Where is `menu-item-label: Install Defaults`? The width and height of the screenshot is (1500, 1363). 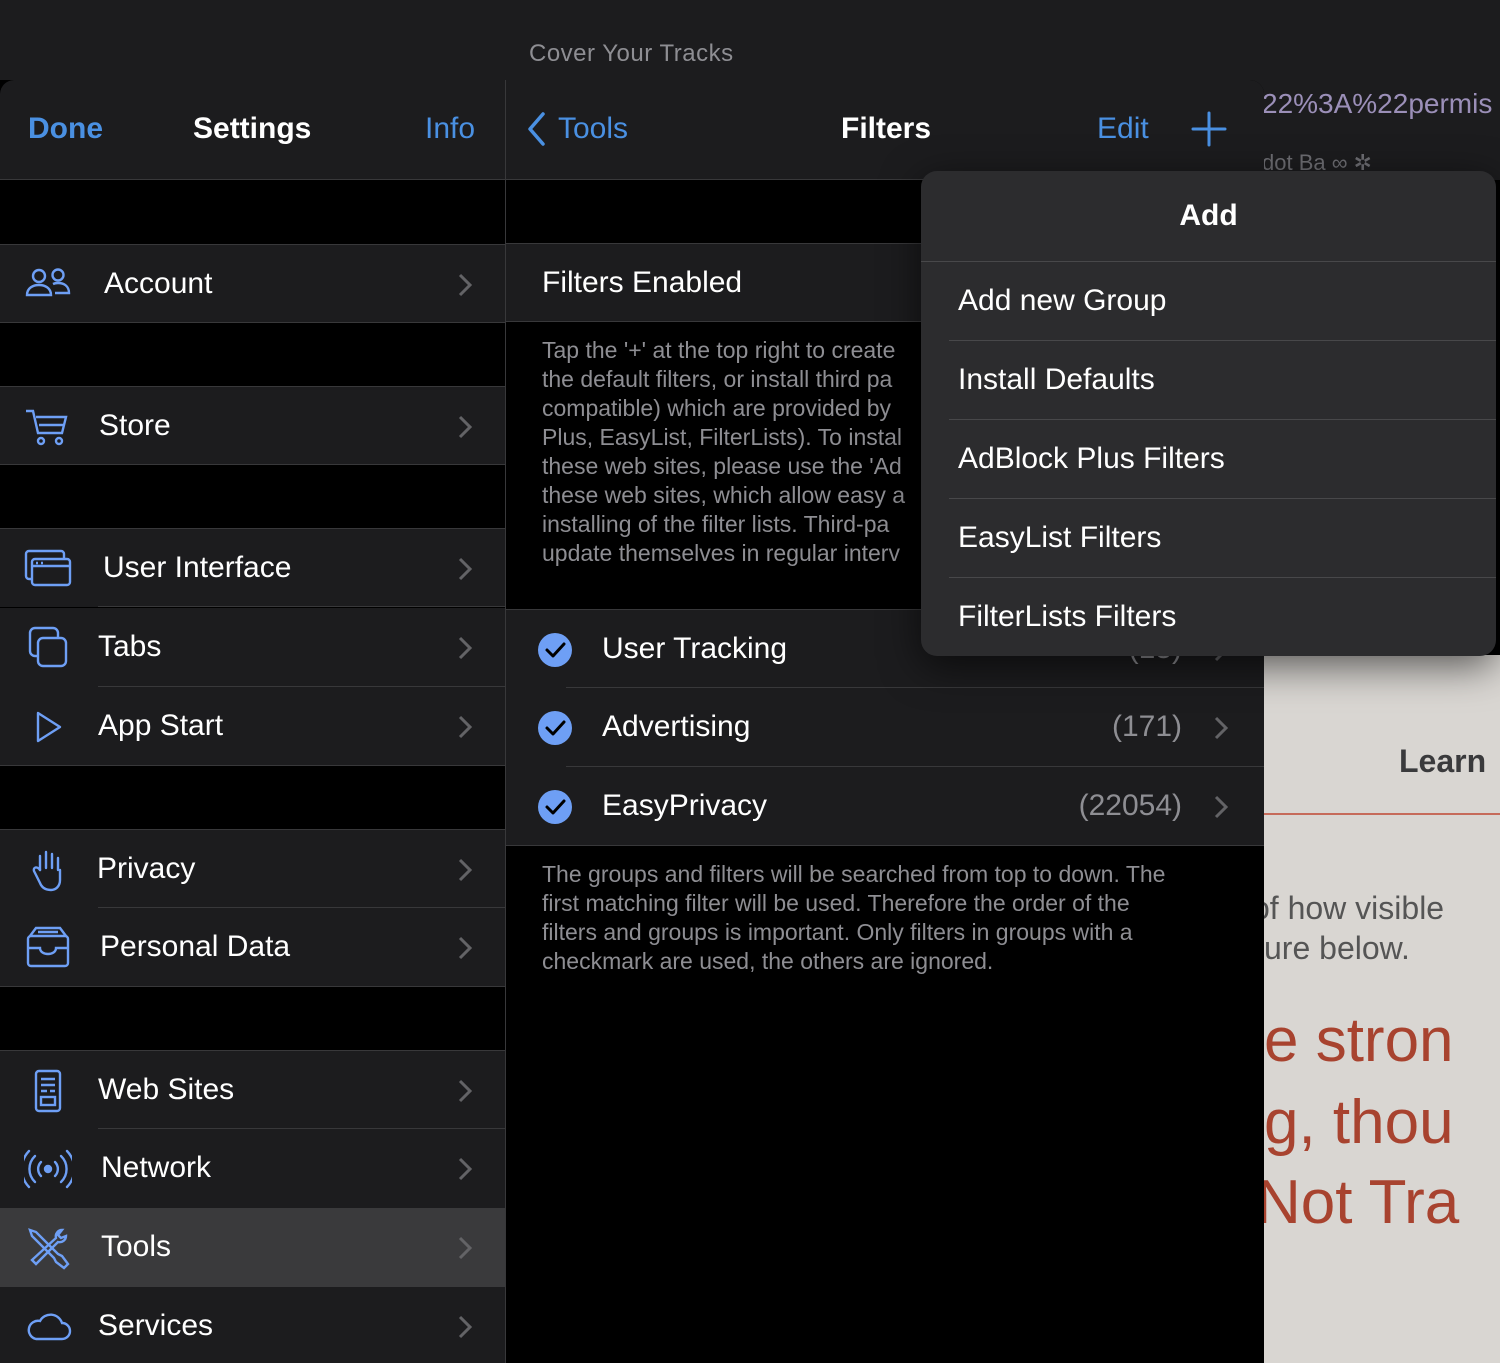 menu-item-label: Install Defaults is located at coordinates (1056, 379).